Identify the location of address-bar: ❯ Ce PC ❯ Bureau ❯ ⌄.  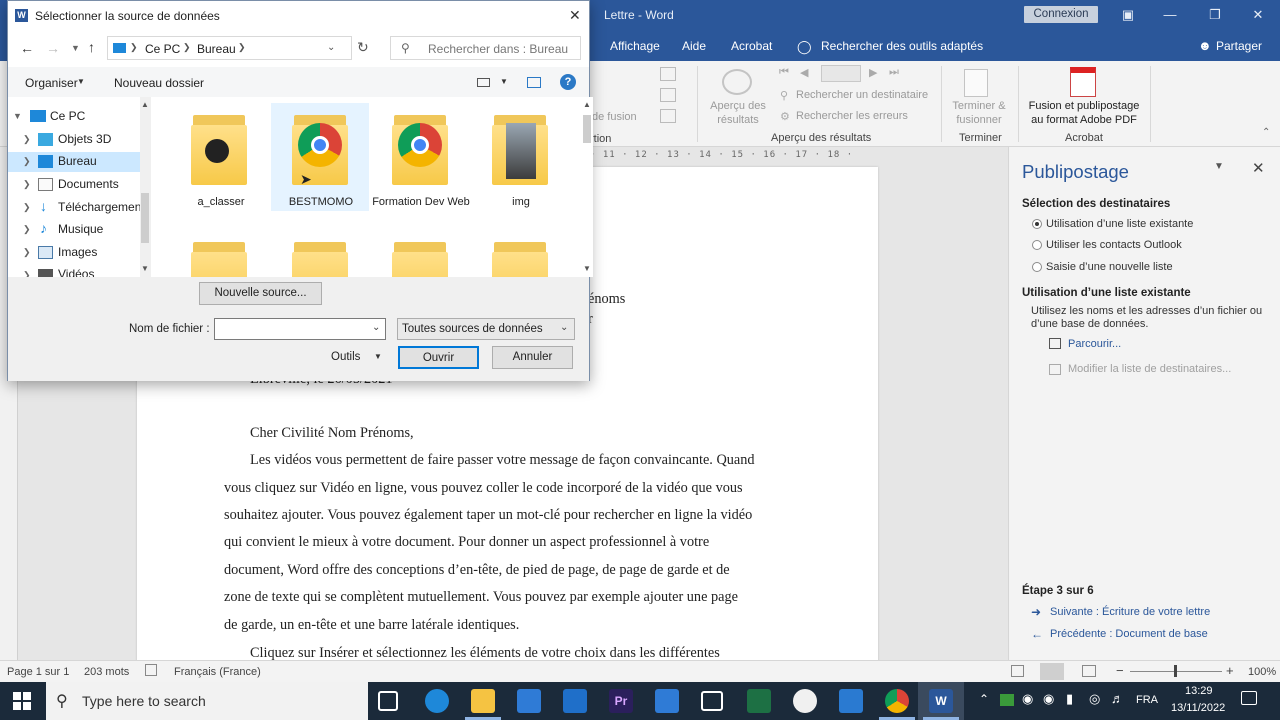
(229, 48).